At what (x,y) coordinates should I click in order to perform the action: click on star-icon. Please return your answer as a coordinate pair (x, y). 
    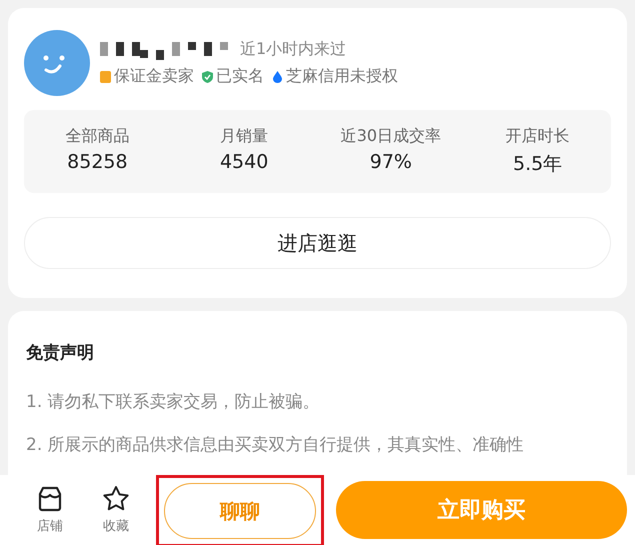
    Looking at the image, I should click on (116, 499).